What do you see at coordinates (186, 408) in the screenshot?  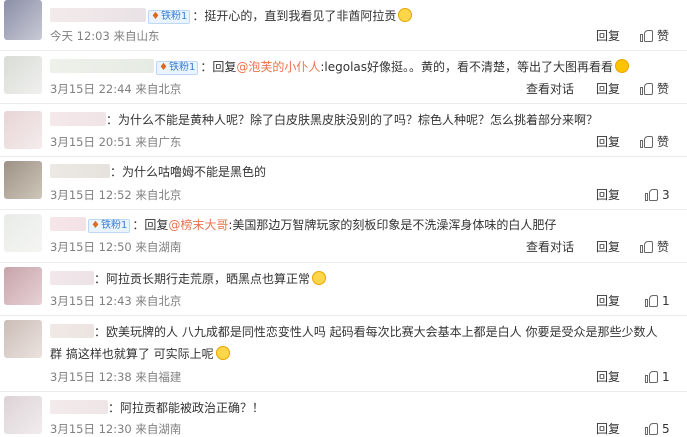 I see `comment-text: ：阿拉贡都能被政治正确？！` at bounding box center [186, 408].